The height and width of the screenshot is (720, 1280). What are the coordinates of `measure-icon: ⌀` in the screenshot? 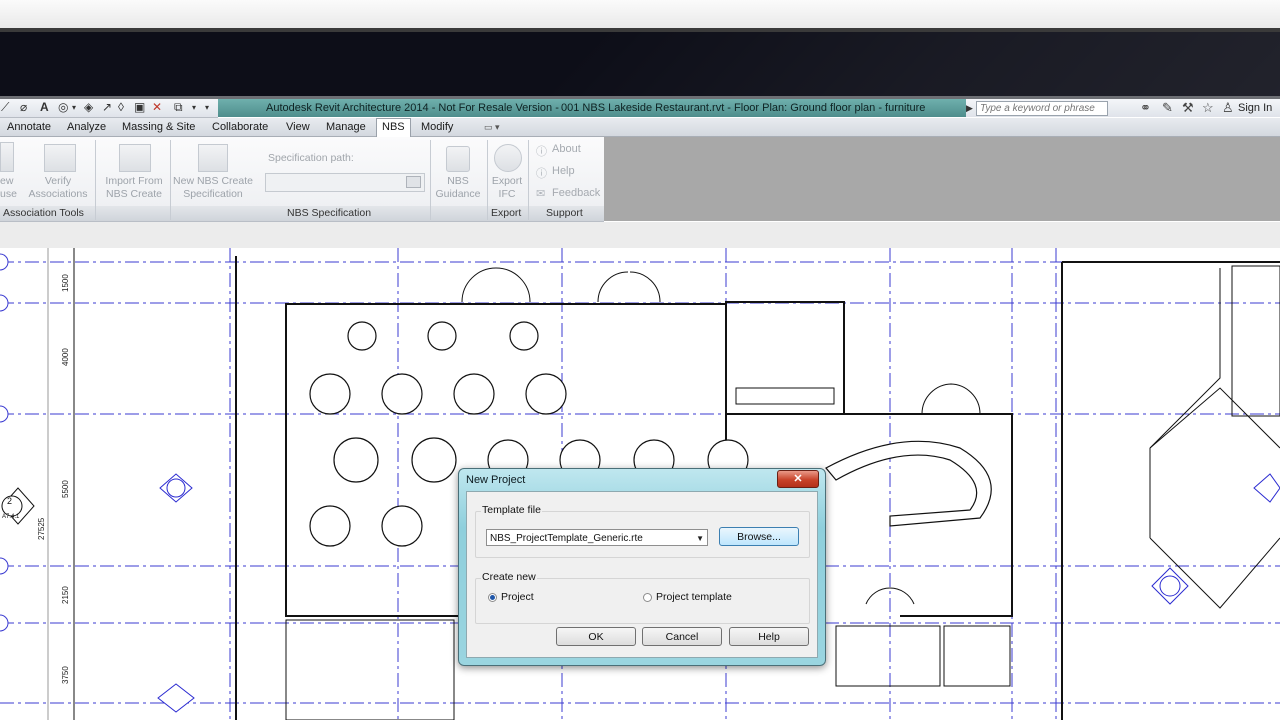 It's located at (23, 107).